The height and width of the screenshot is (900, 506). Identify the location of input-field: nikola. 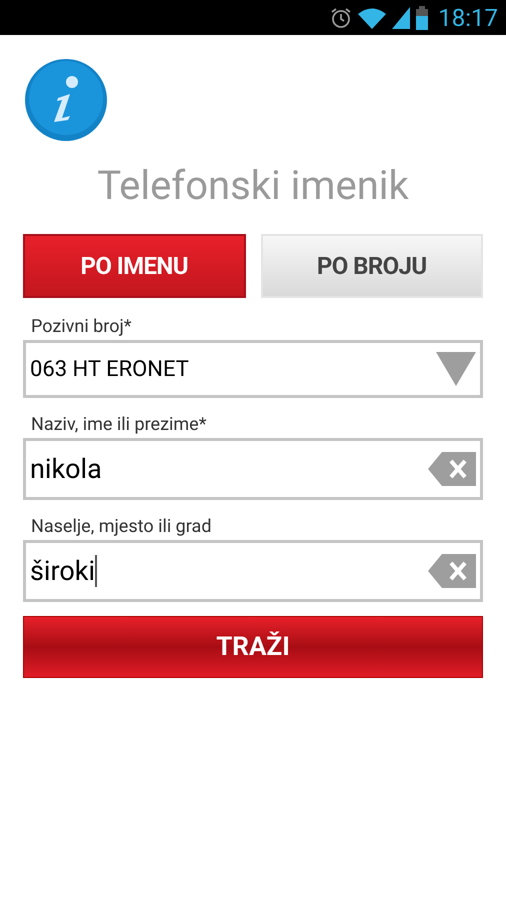
(253, 469).